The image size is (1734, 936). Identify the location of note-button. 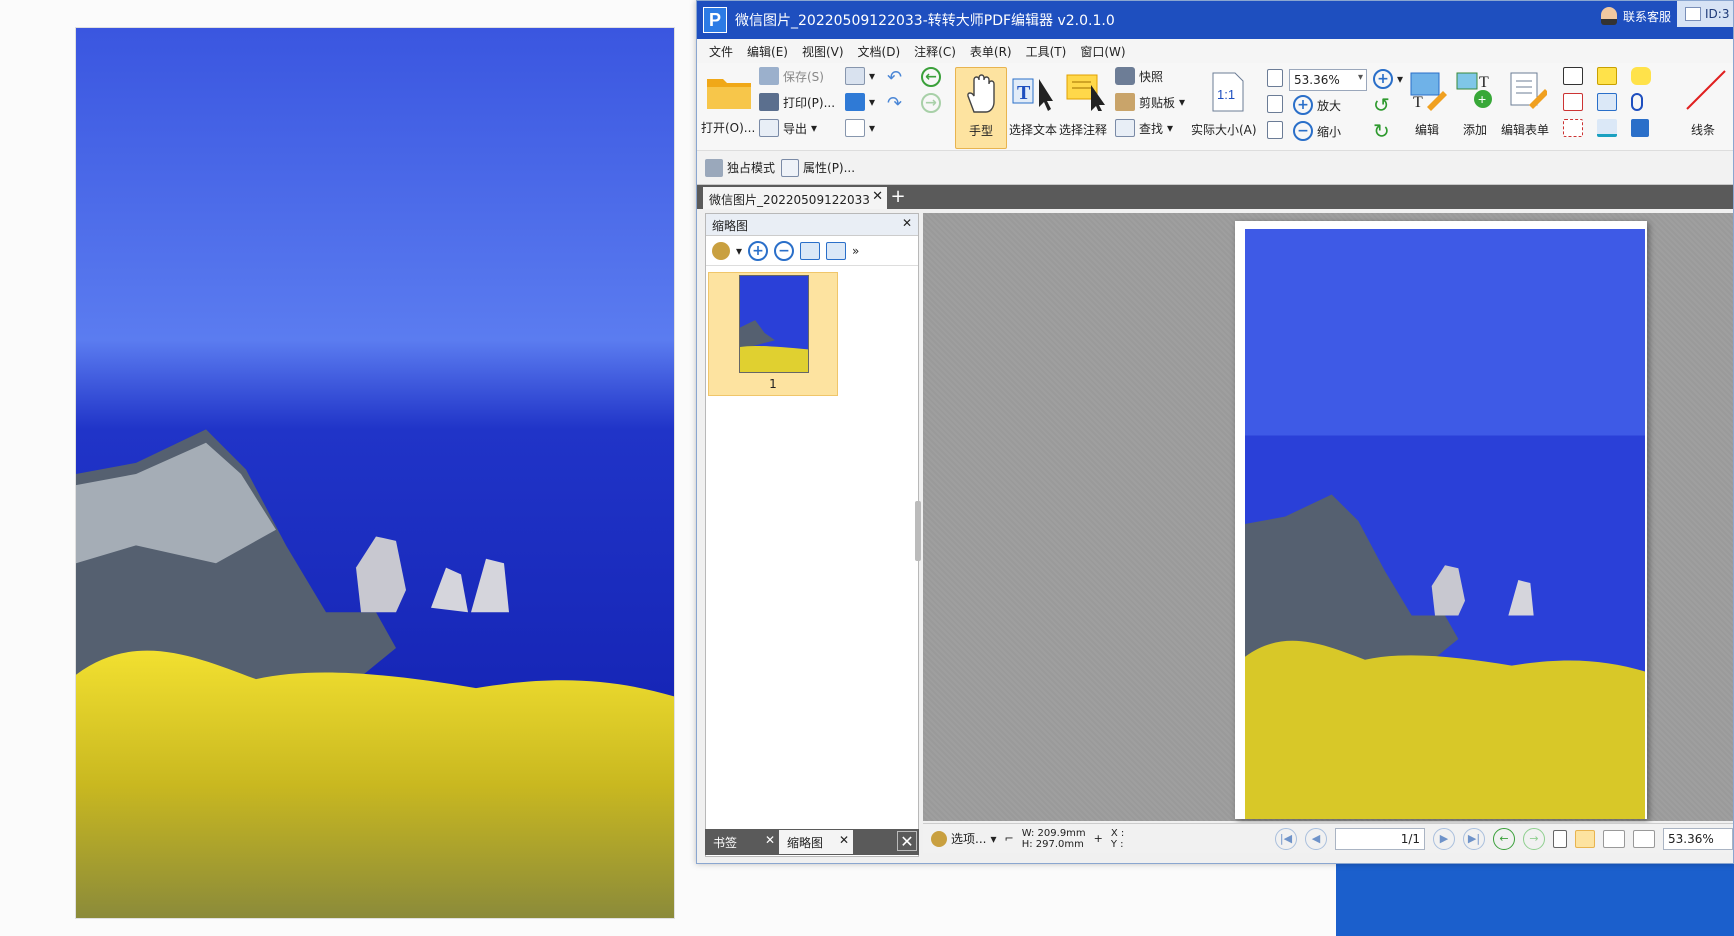
(1641, 76).